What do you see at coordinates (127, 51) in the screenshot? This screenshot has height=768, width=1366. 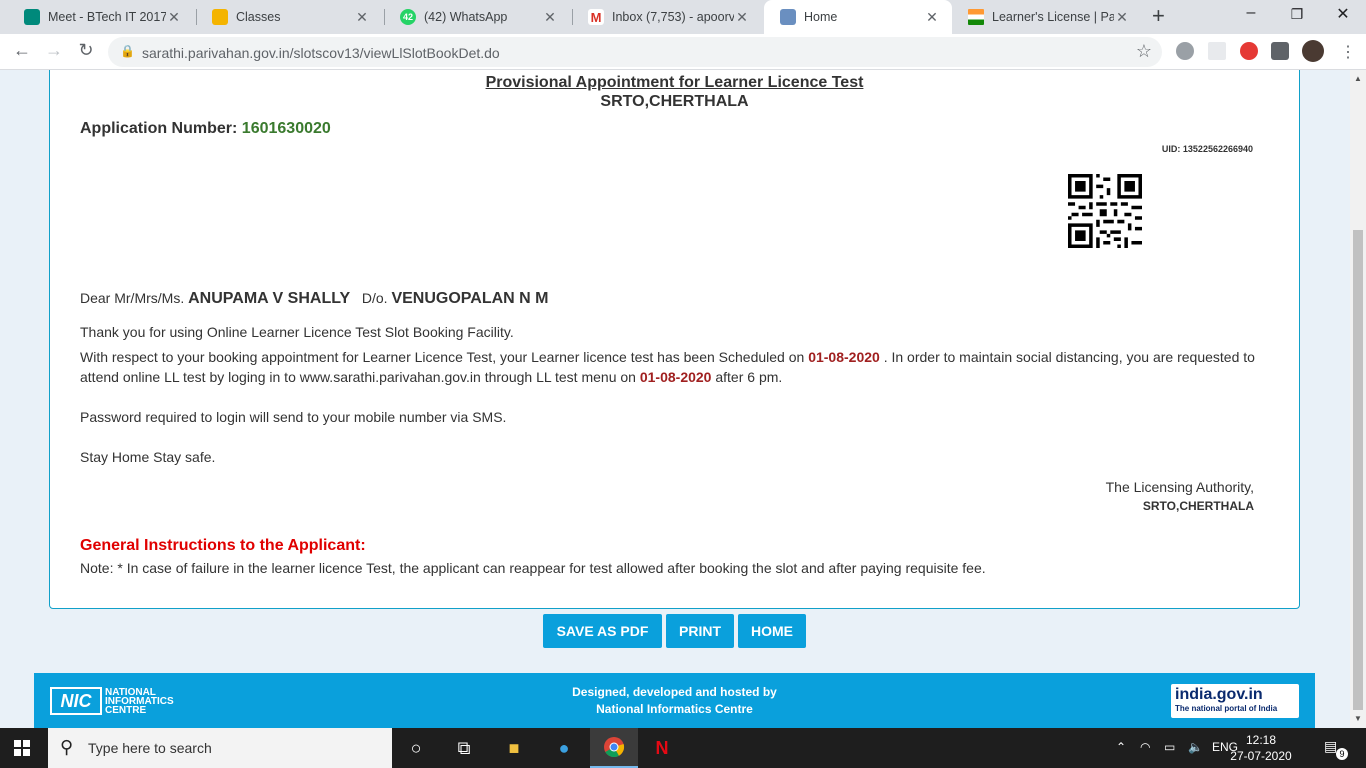 I see `lock-icon: 🔒` at bounding box center [127, 51].